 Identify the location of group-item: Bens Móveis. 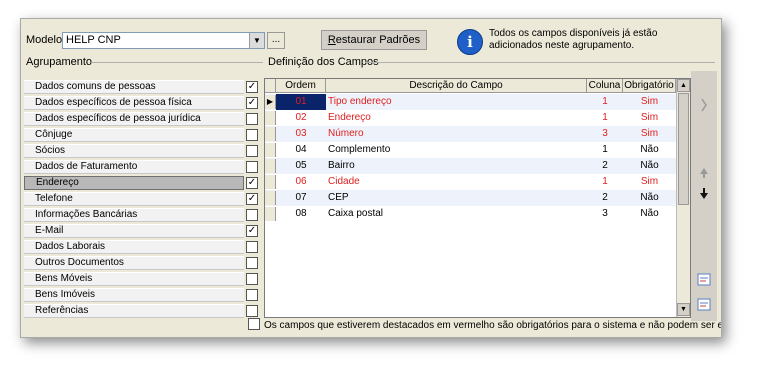
(134, 279).